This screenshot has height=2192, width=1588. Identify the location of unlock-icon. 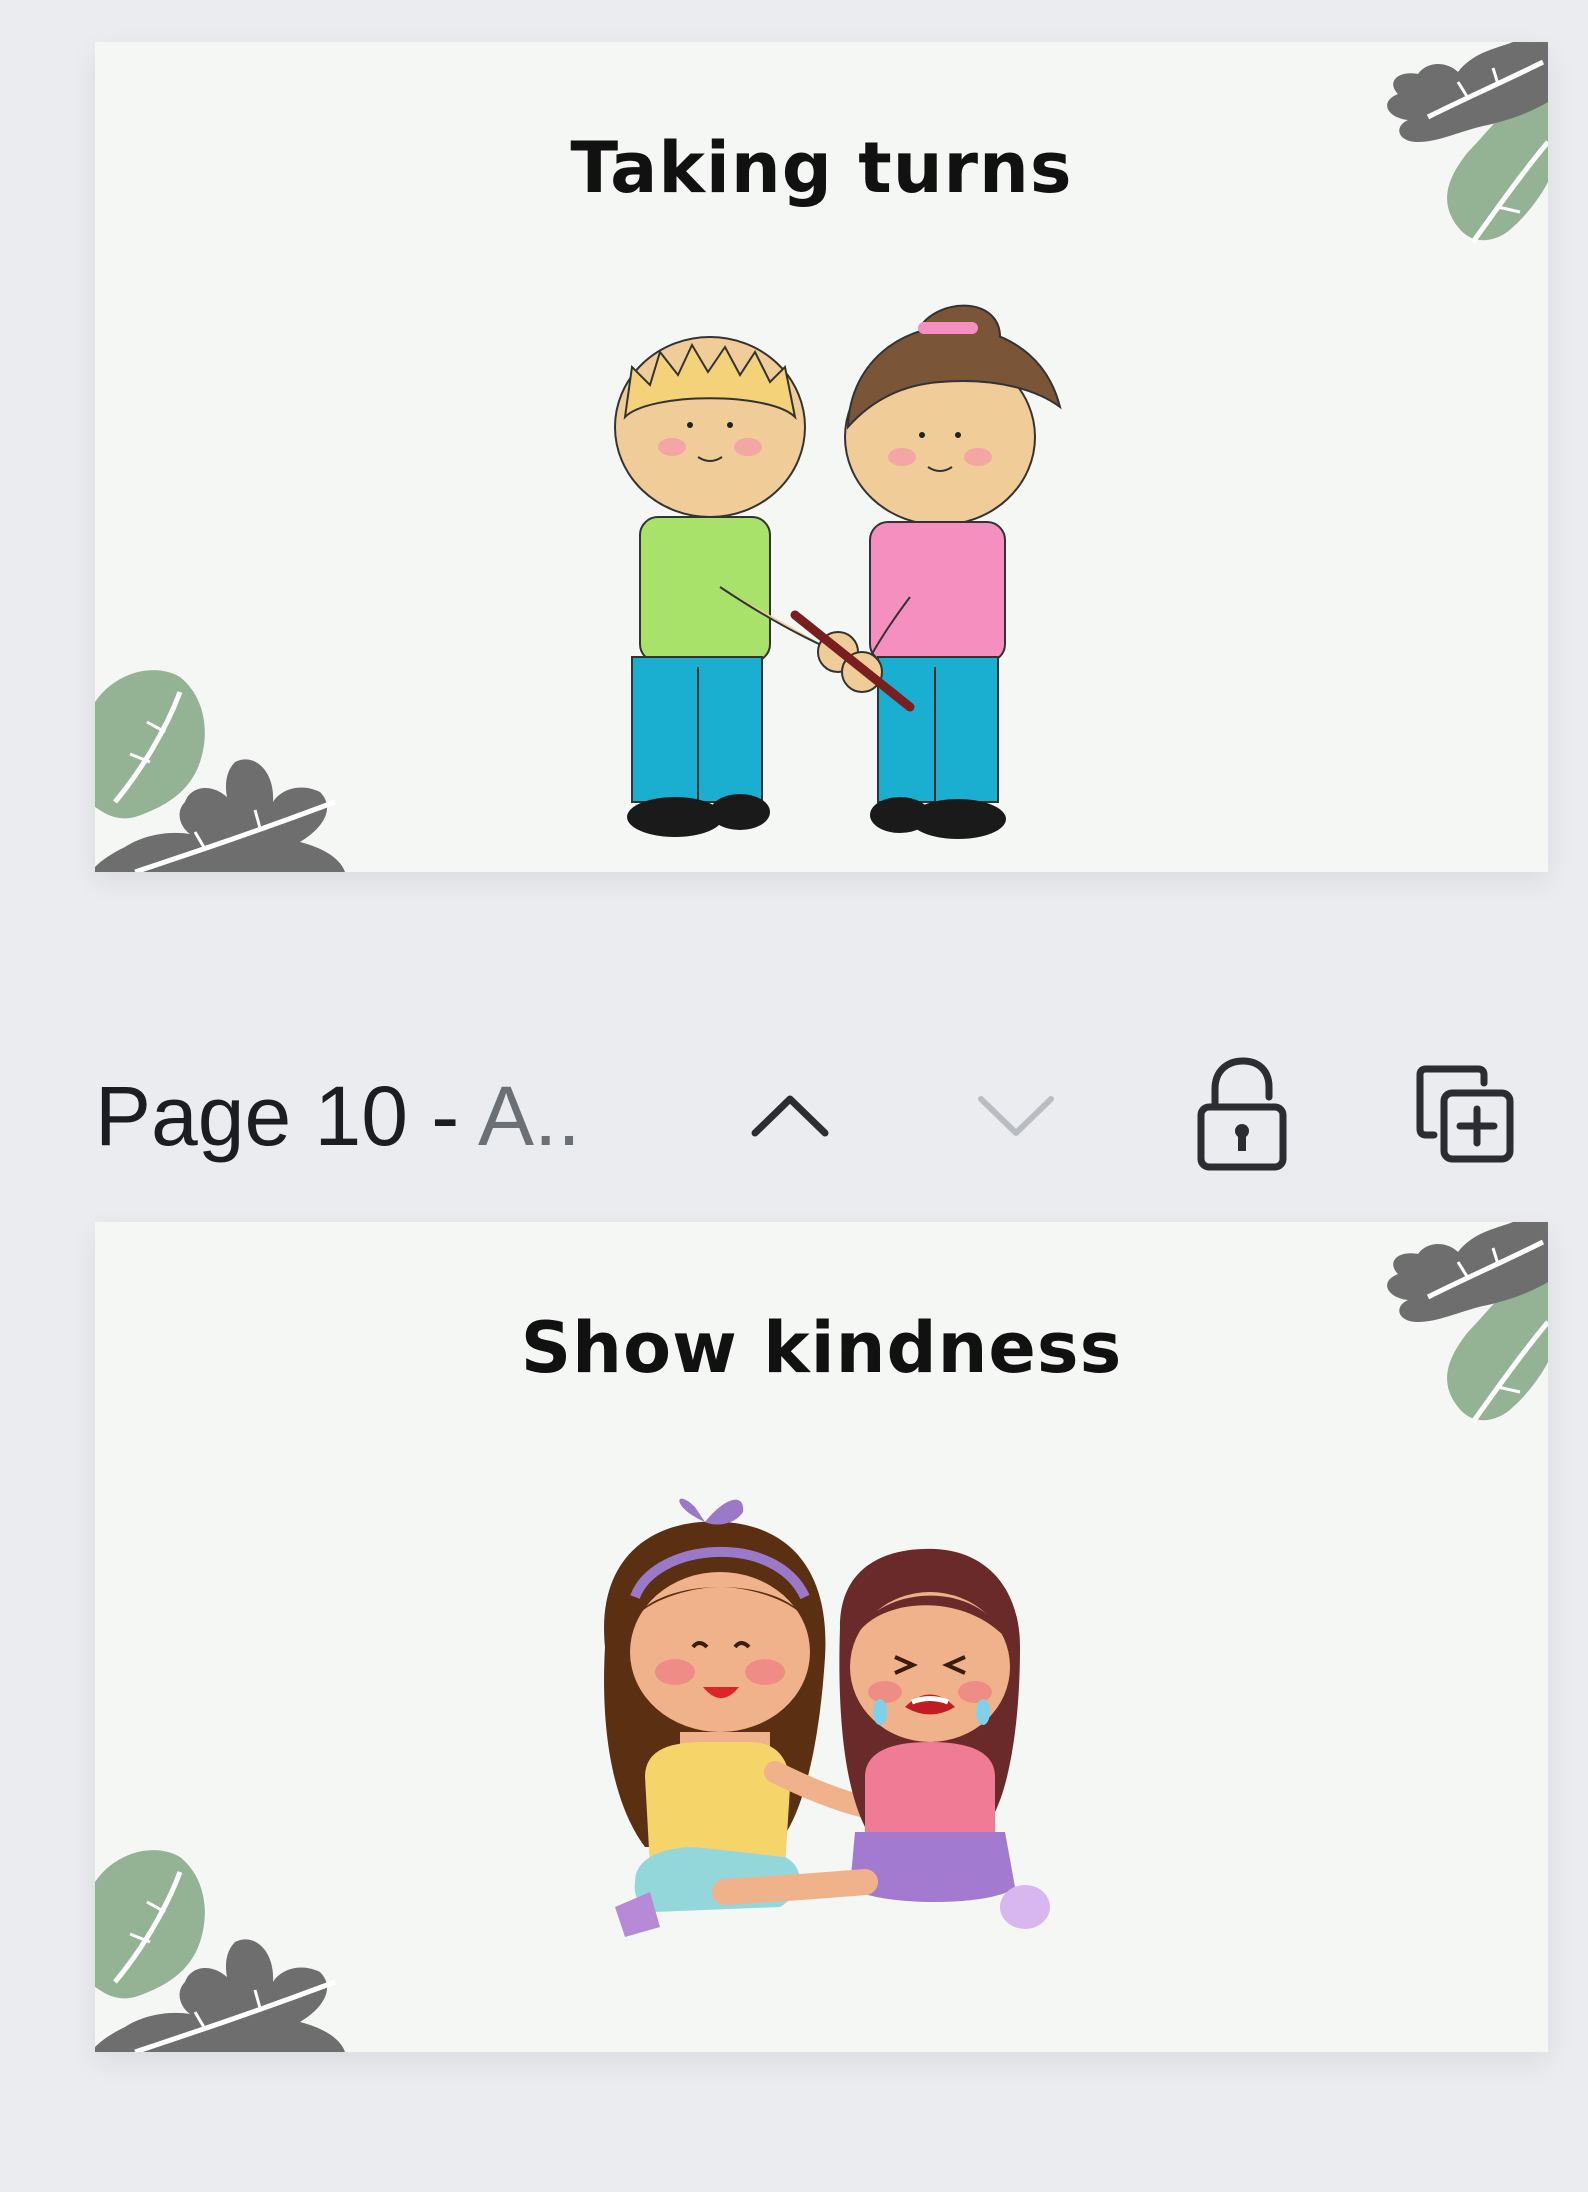
(1242, 1114).